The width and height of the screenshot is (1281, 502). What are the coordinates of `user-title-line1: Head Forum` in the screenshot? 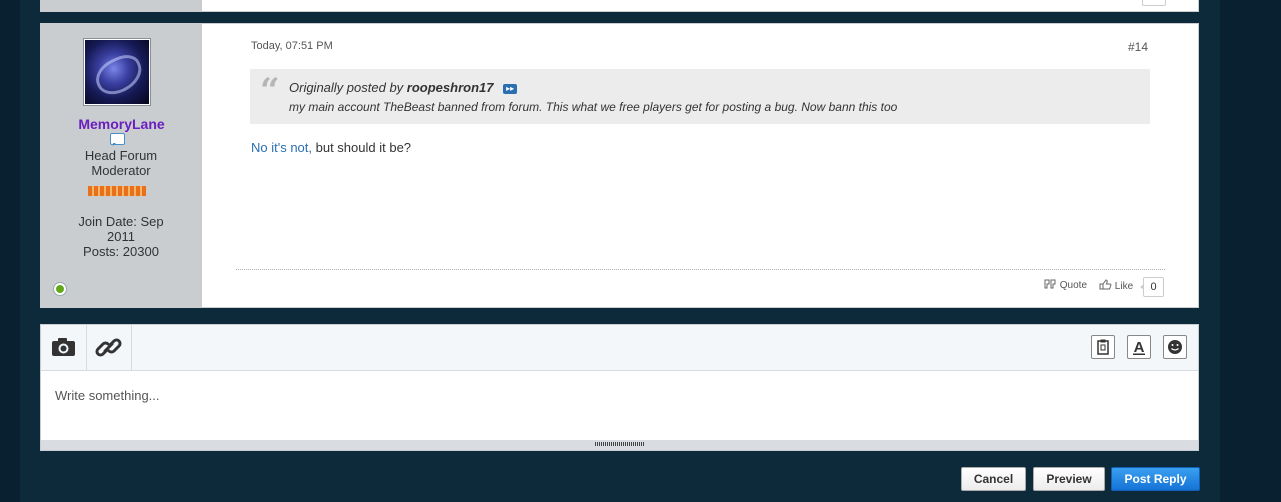 It's located at (121, 155).